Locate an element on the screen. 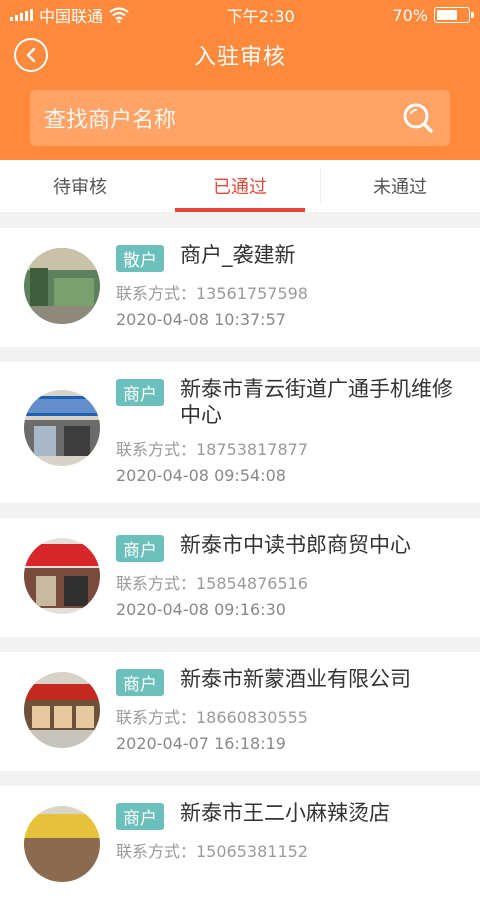  tab-bar: 待审核 已通过 未通过 is located at coordinates (240, 186).